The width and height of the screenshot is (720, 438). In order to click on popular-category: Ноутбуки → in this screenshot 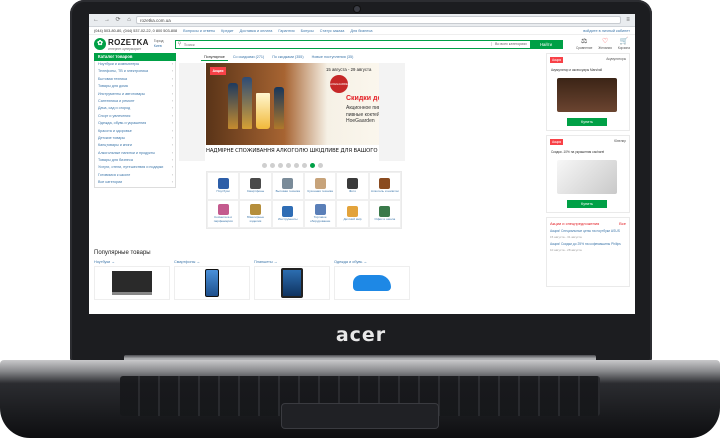, I will do `click(132, 280)`.